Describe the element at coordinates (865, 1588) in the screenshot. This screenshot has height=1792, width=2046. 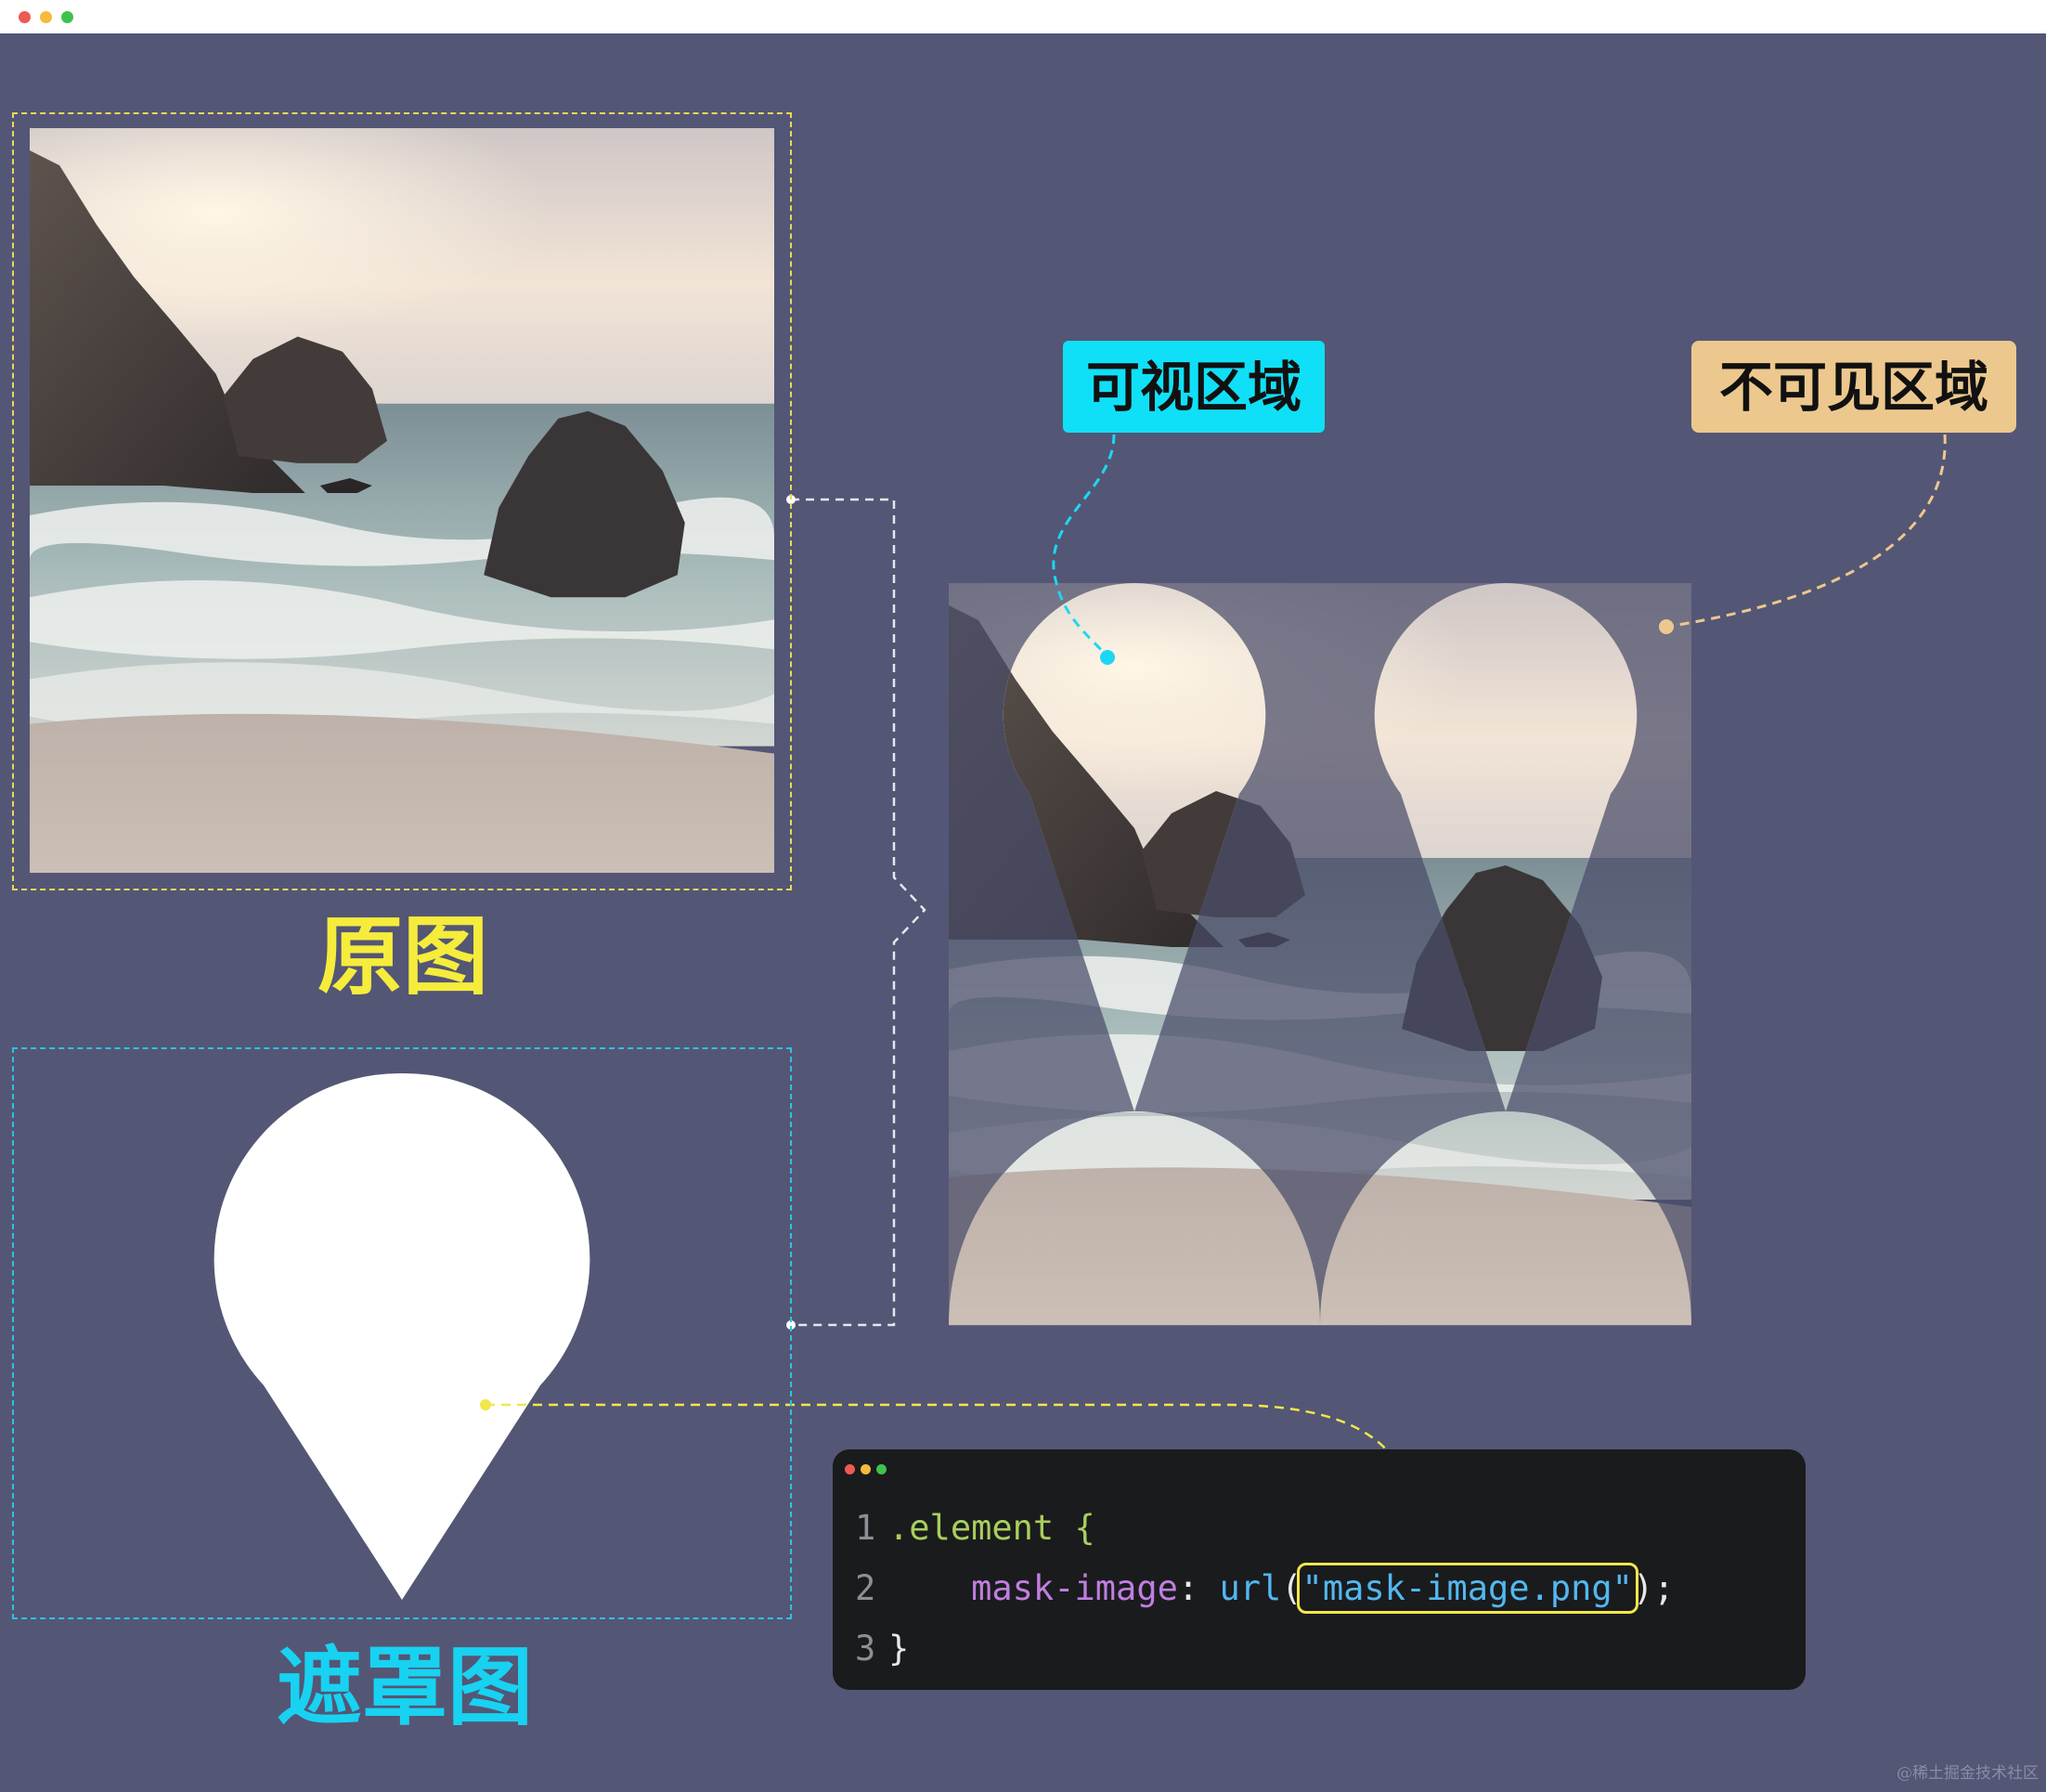
I see `line-number: 2` at that location.